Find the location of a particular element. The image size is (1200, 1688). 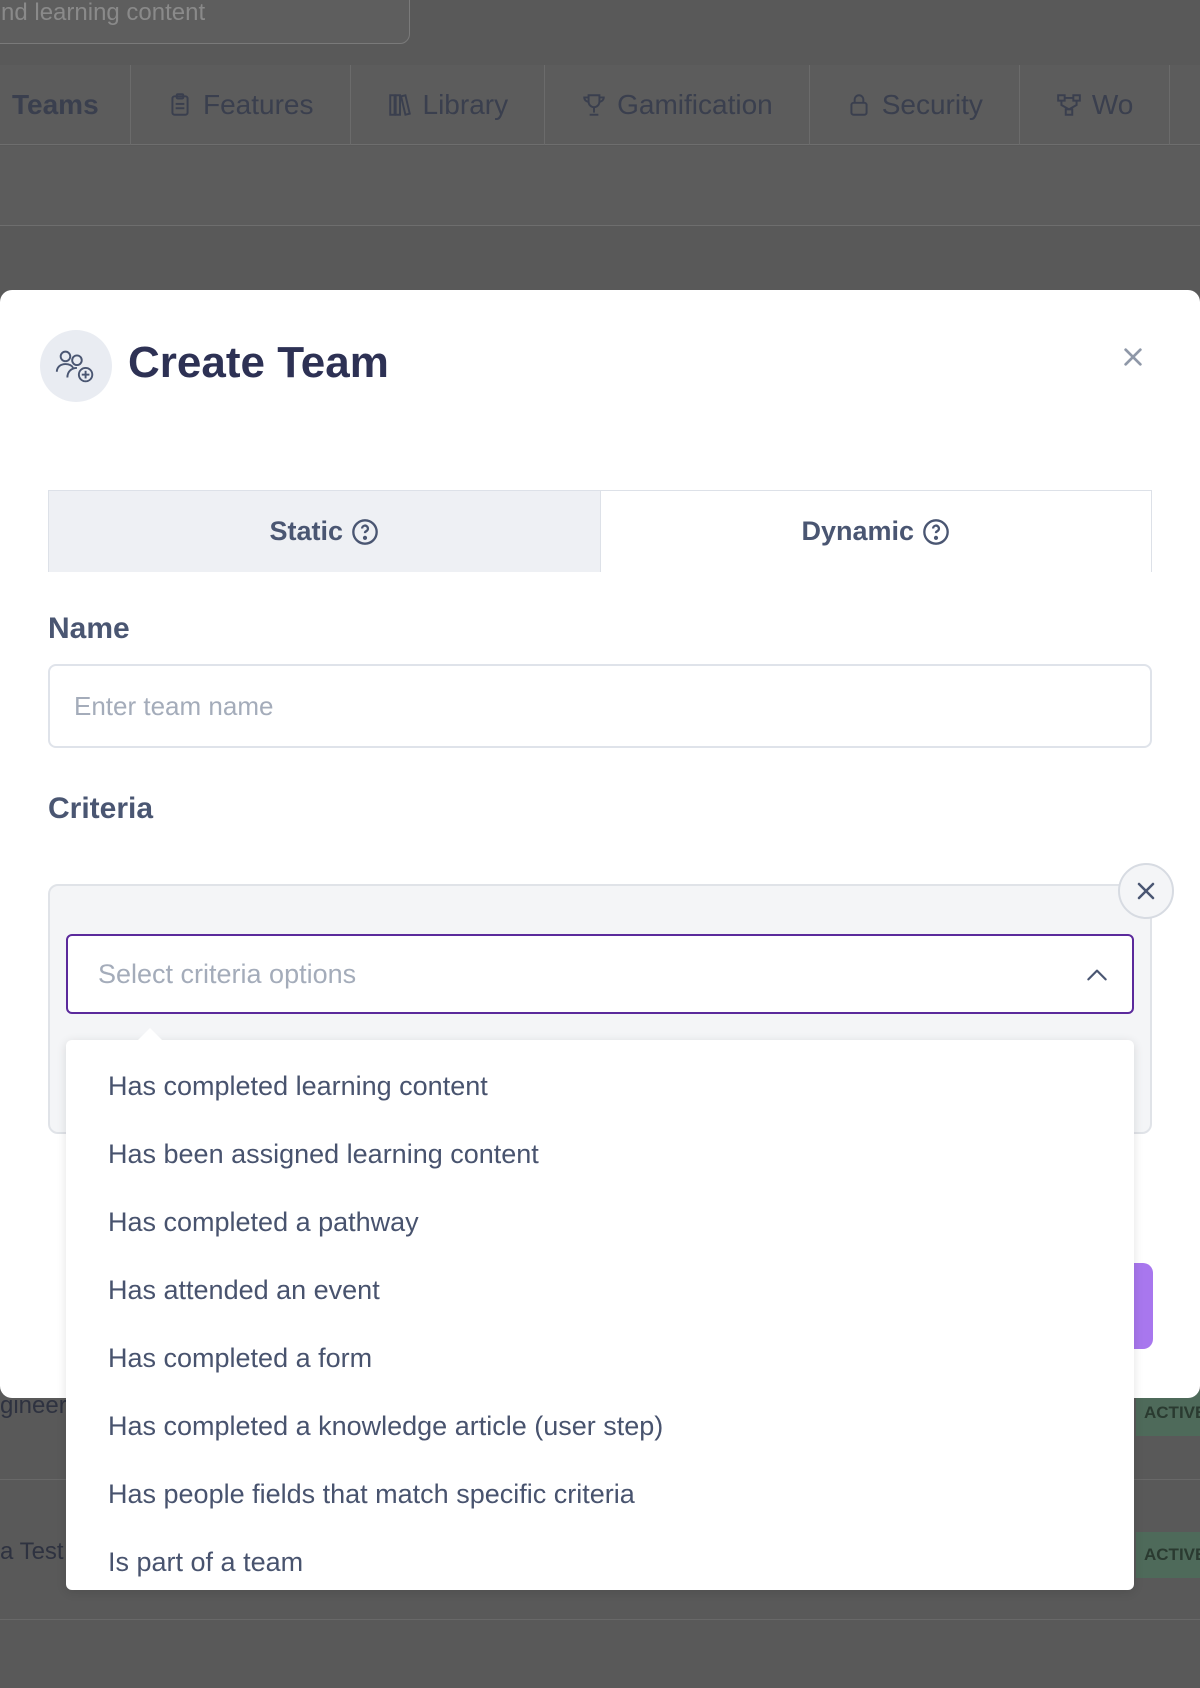

criteria-option: Has been assigned learning content is located at coordinates (600, 1154).